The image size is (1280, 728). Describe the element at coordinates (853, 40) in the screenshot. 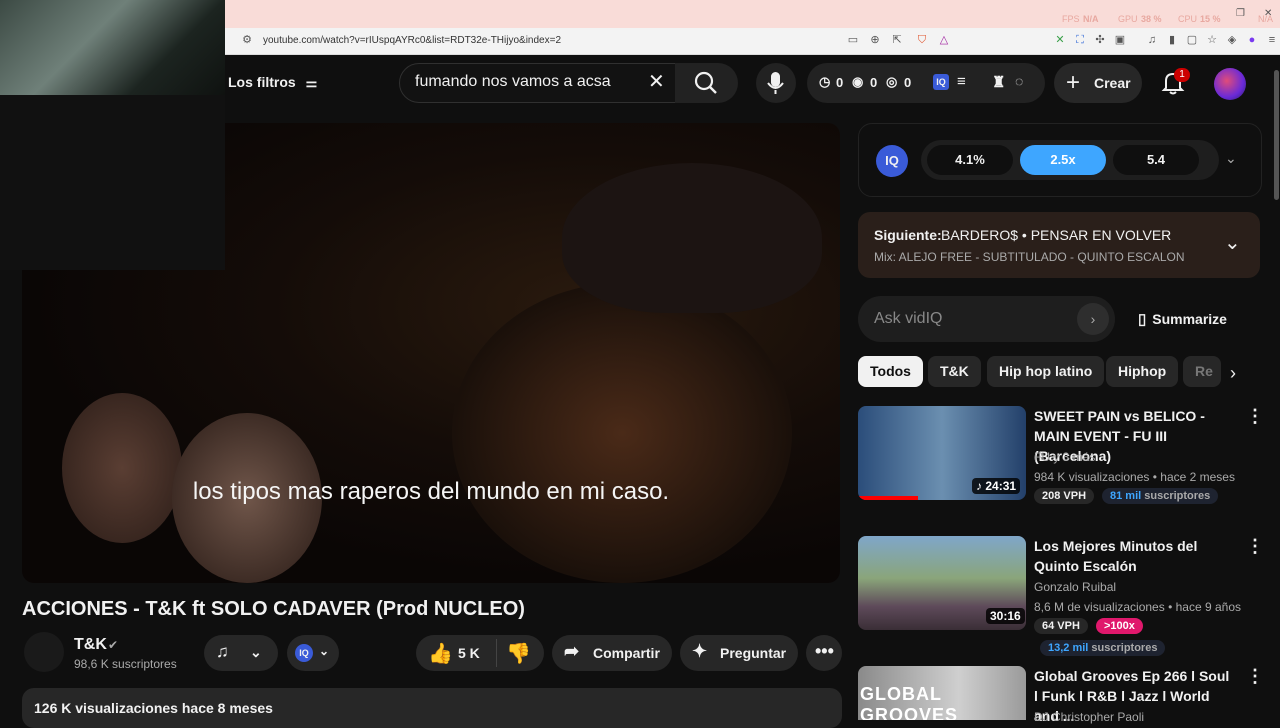

I see `cast-icon: ▭` at that location.